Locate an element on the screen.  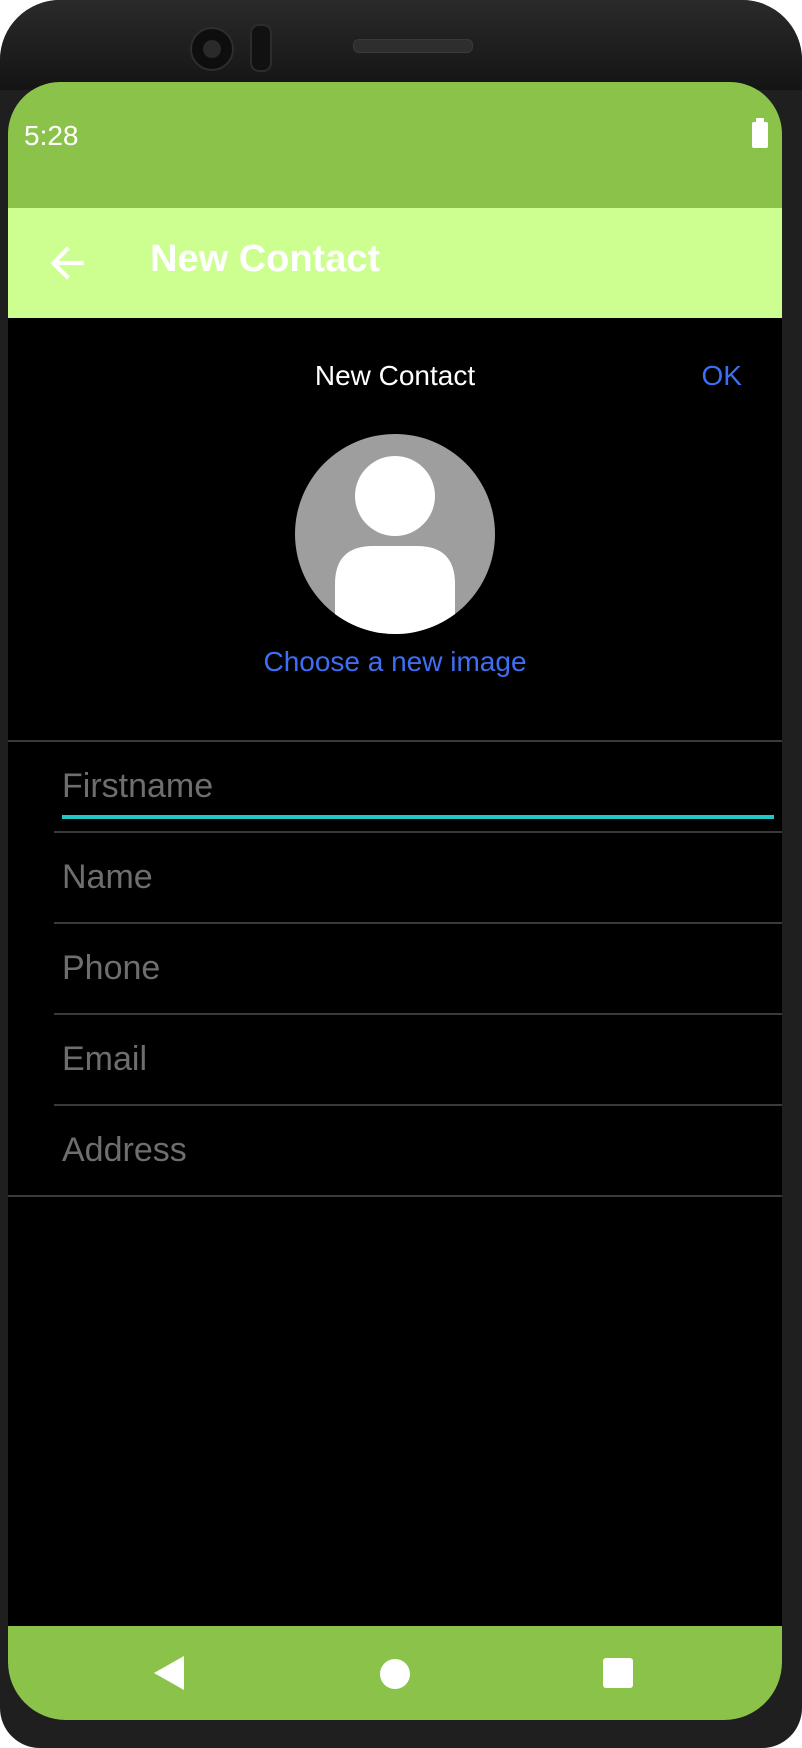
navigation-bar is located at coordinates (395, 1673).